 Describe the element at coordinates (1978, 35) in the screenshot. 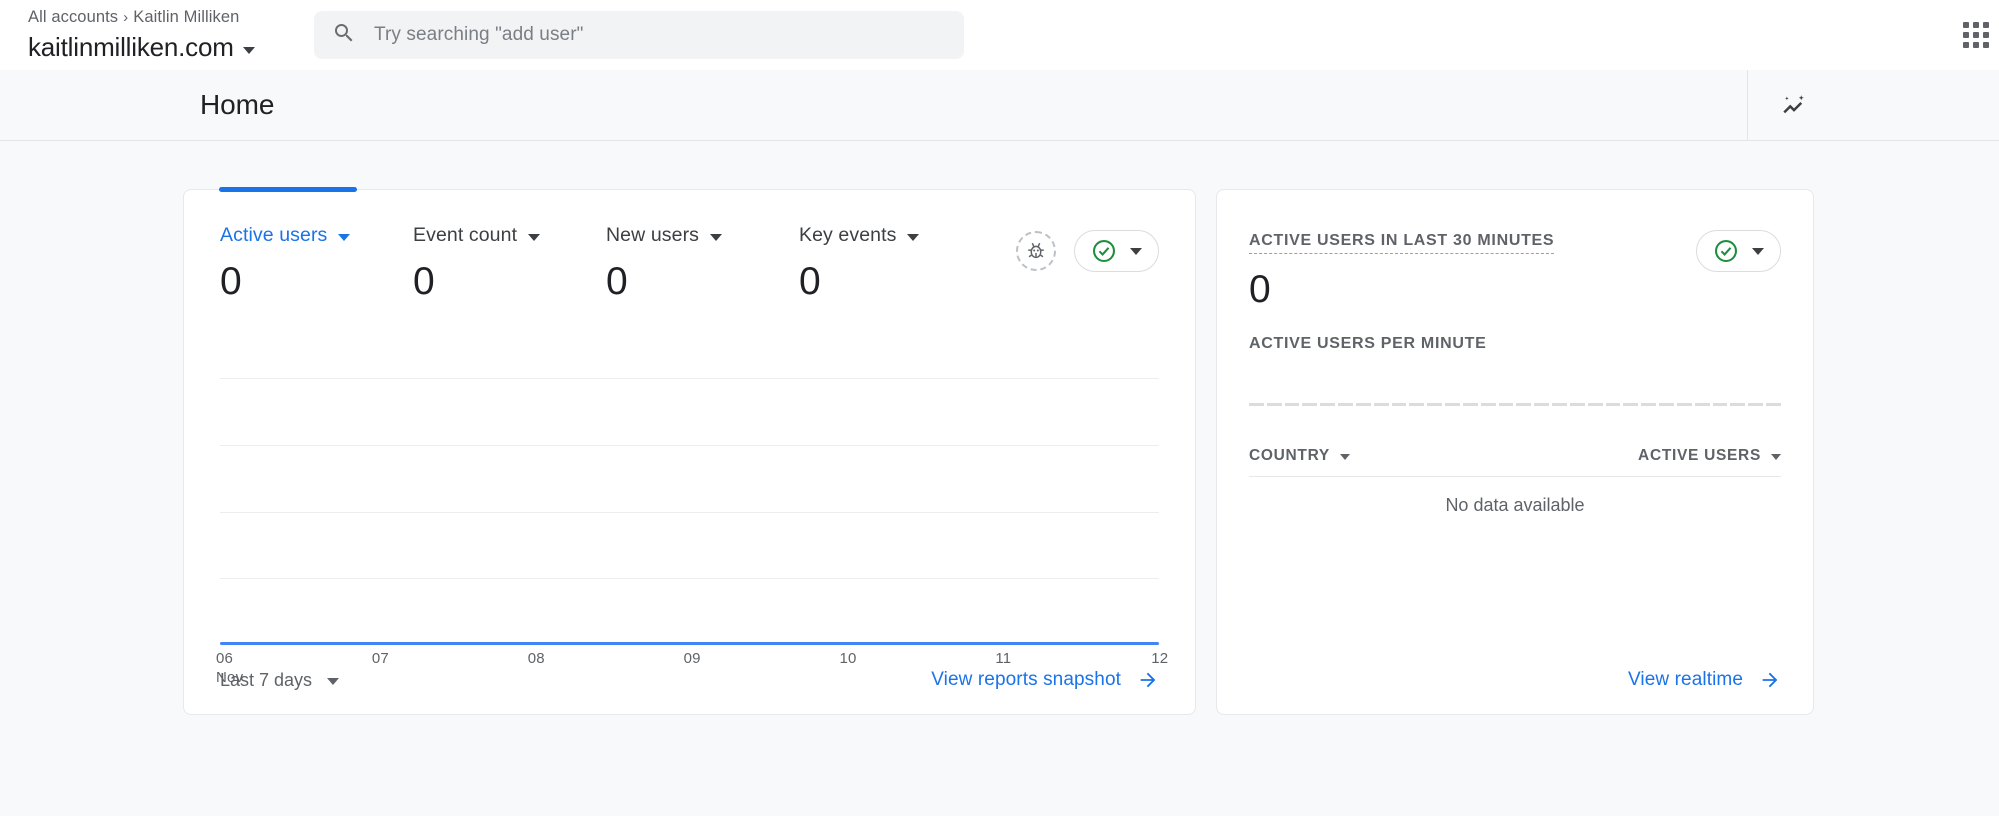

I see `google-apps-grid-icon` at that location.